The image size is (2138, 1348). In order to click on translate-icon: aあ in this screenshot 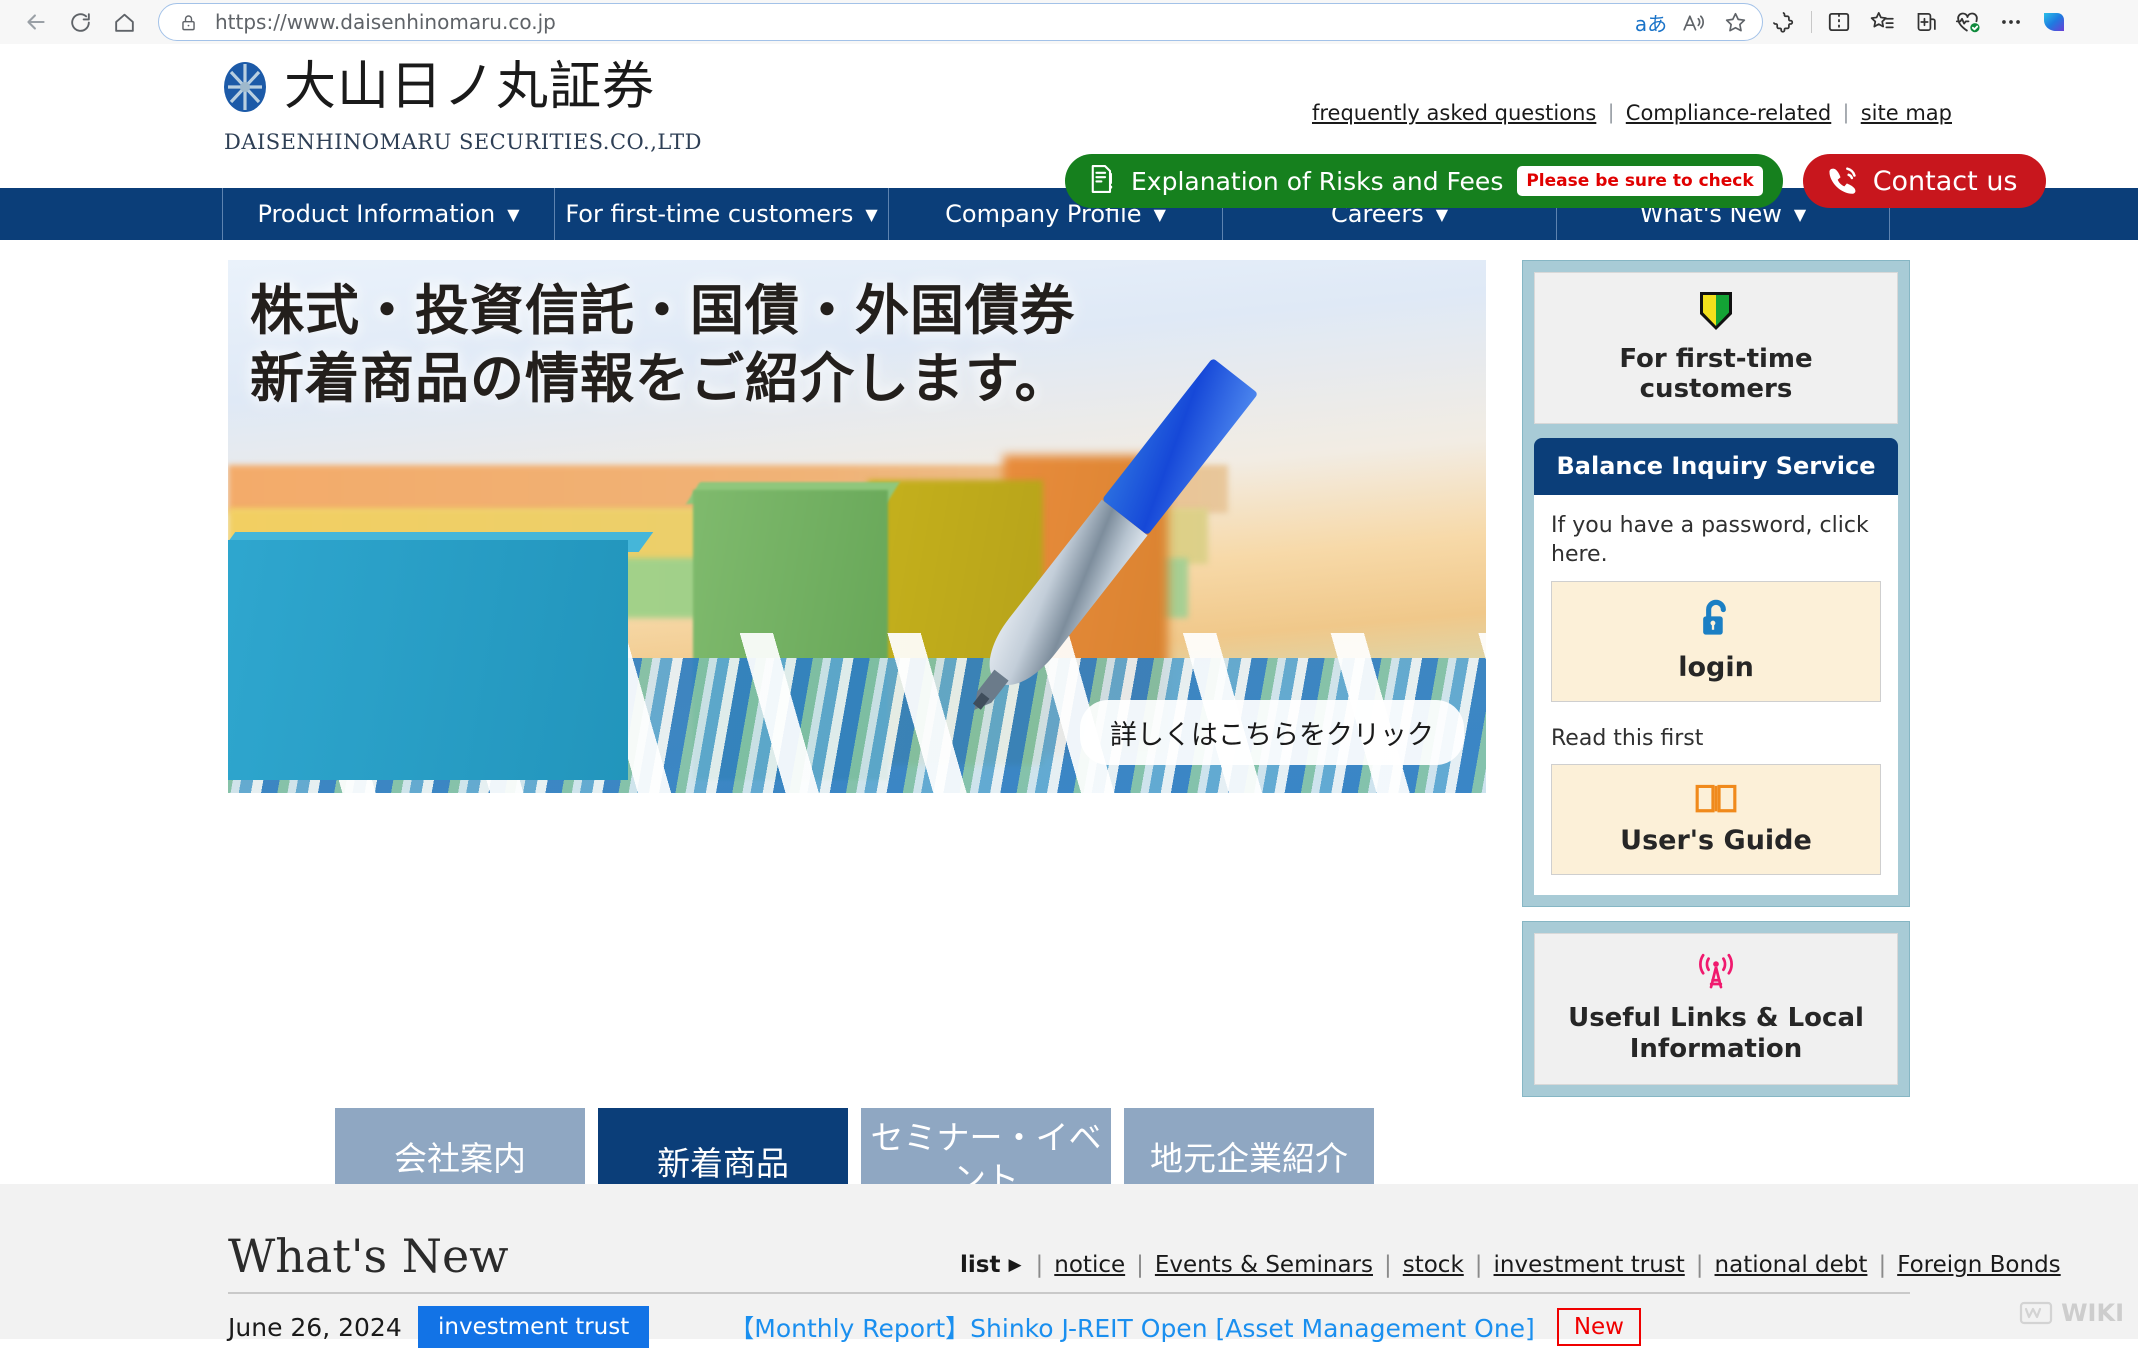, I will do `click(1651, 22)`.